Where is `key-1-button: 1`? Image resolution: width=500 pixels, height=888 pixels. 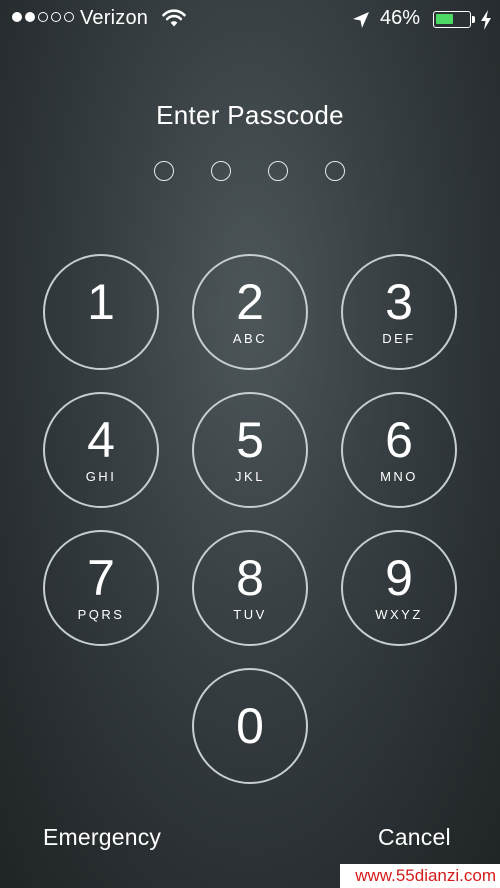 key-1-button: 1 is located at coordinates (101, 312).